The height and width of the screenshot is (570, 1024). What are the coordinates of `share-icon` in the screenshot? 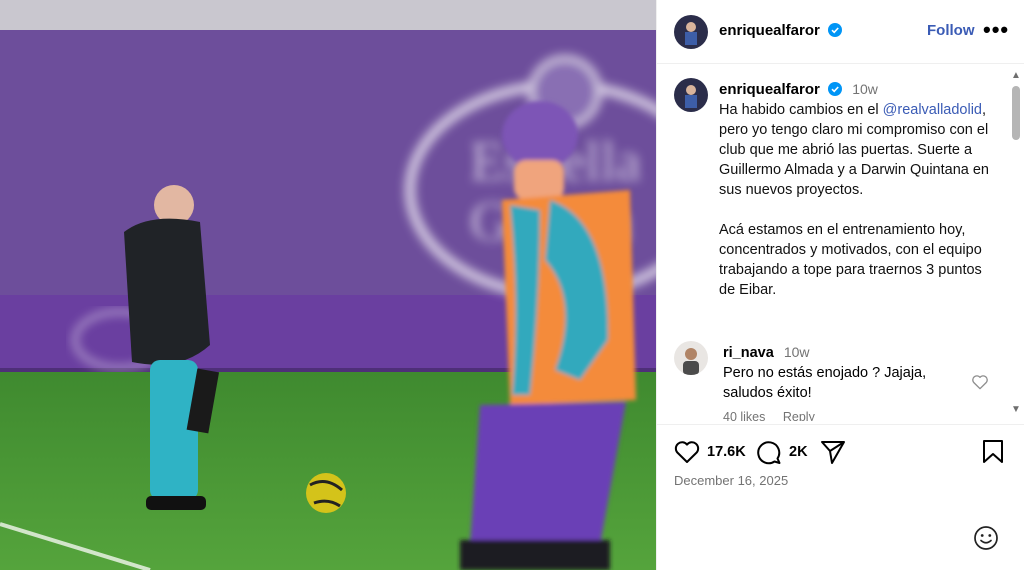 It's located at (833, 452).